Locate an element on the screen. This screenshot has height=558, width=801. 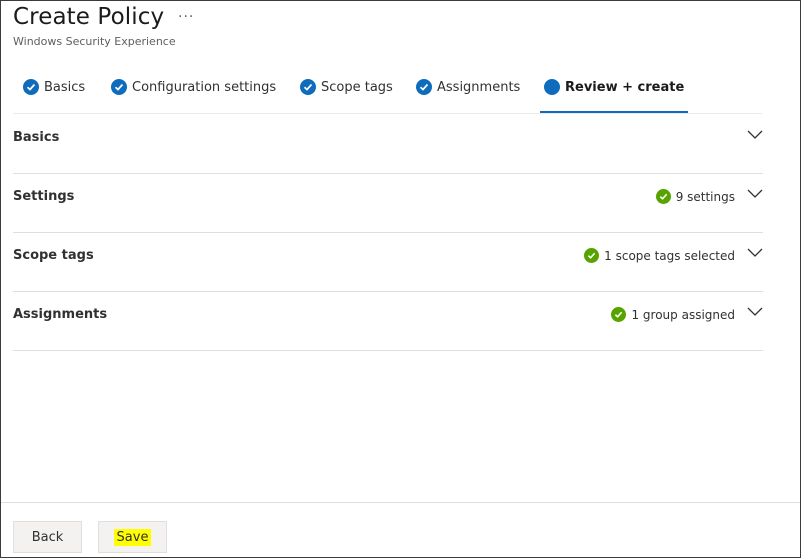
section-summary: 9 settings is located at coordinates (695, 196).